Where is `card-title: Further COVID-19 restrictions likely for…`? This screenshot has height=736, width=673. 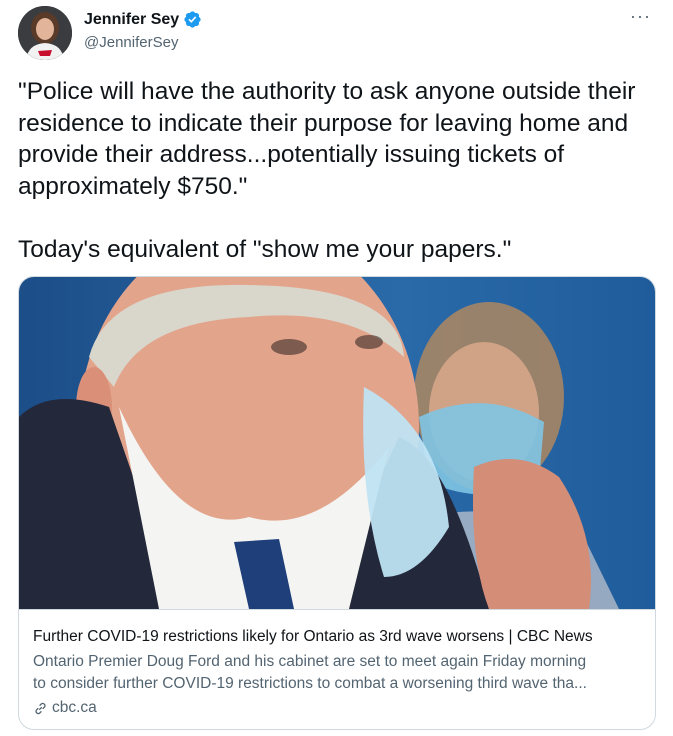 card-title: Further COVID-19 restrictions likely for… is located at coordinates (338, 637).